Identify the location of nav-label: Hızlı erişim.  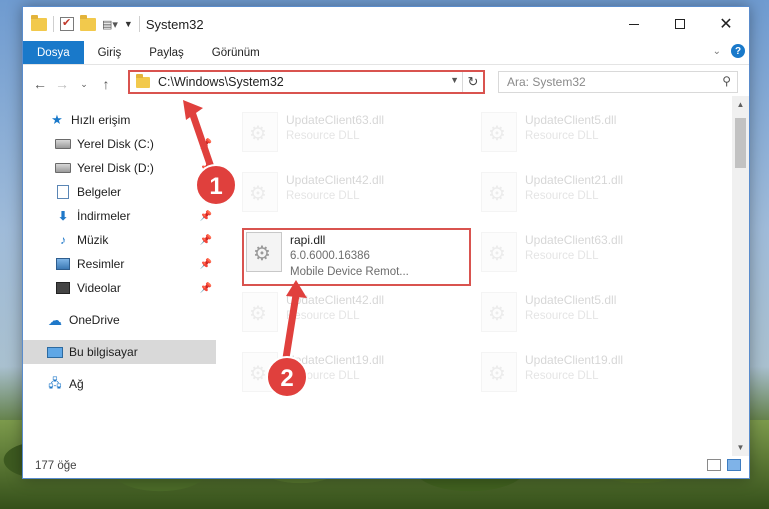
(101, 120).